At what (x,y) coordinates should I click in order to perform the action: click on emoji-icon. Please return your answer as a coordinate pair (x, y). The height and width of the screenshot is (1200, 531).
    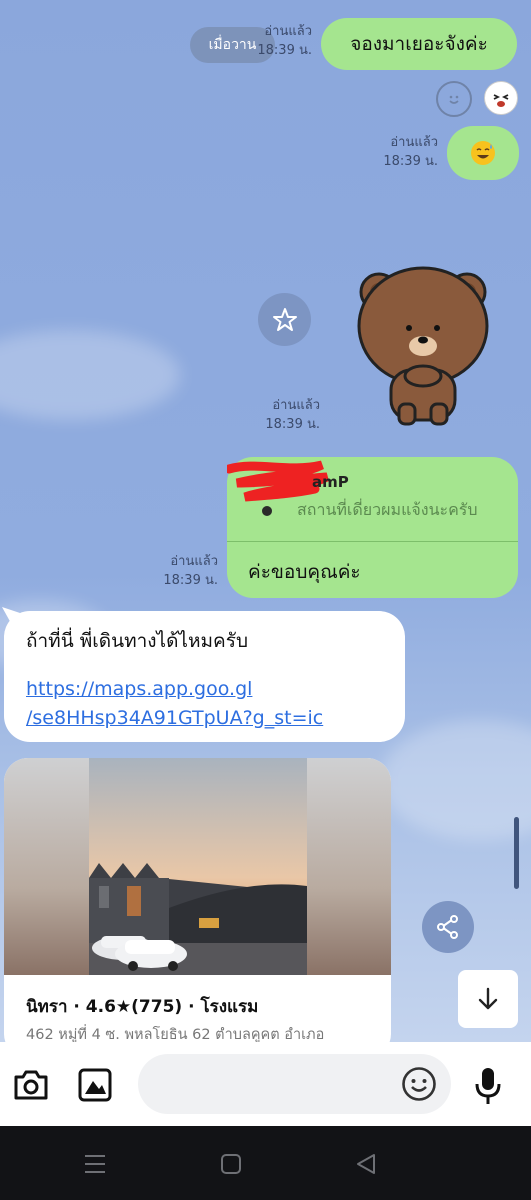
    Looking at the image, I should click on (419, 1084).